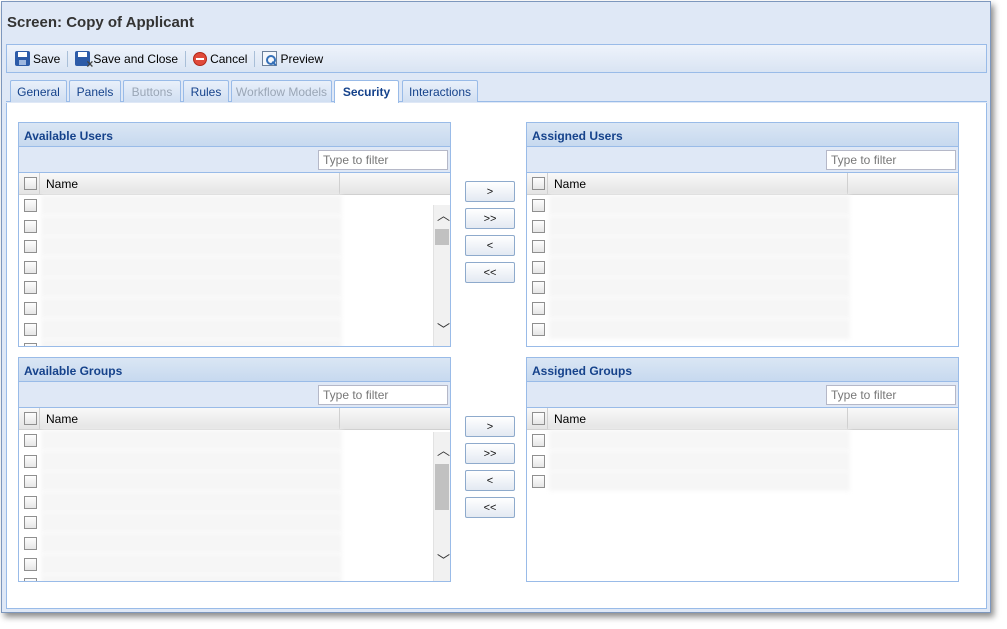  Describe the element at coordinates (490, 272) in the screenshot. I see `remove-all-users-button: <<` at that location.